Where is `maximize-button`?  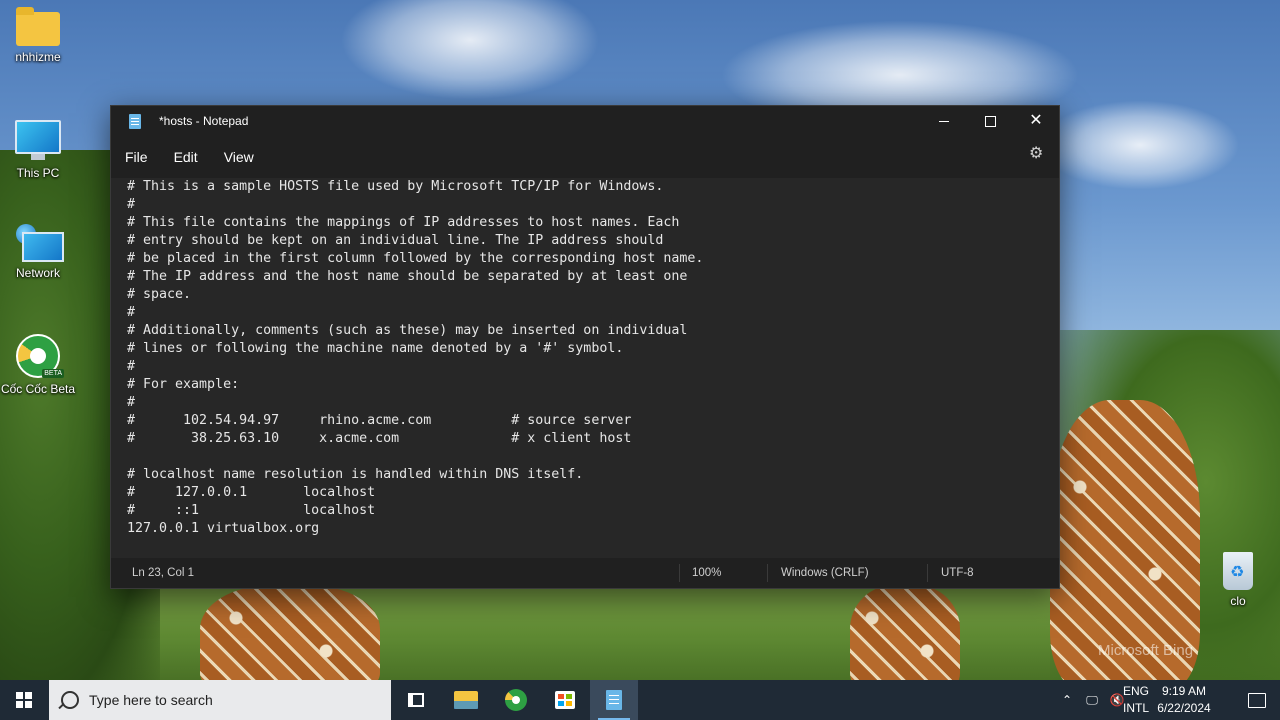 maximize-button is located at coordinates (990, 121).